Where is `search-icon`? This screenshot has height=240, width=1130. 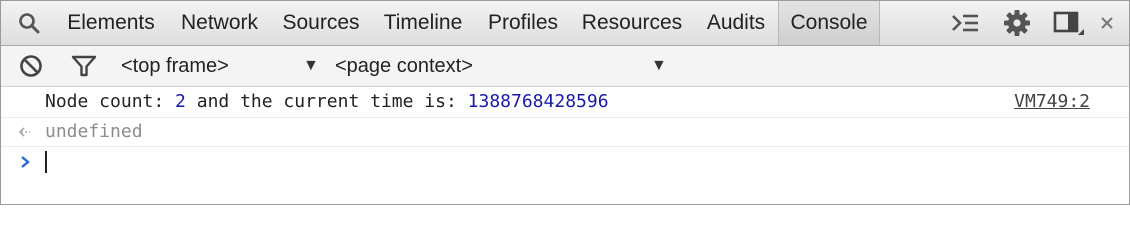
search-icon is located at coordinates (29, 23).